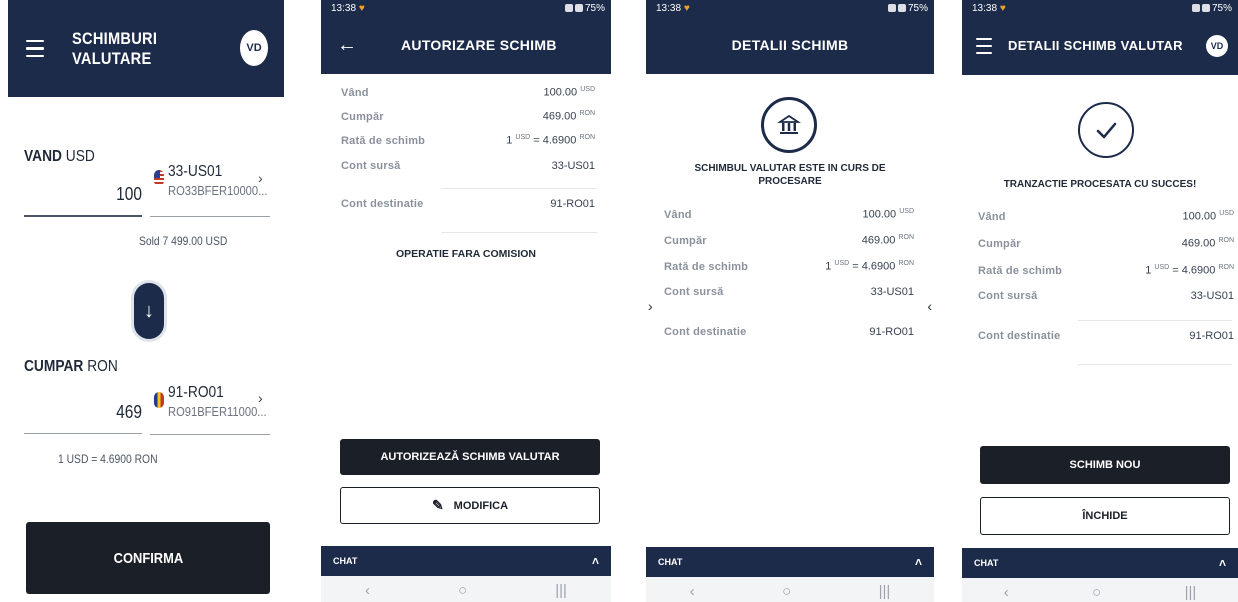  What do you see at coordinates (1095, 45) in the screenshot?
I see `page-title: DETALII SCHIMB VALUTAR` at bounding box center [1095, 45].